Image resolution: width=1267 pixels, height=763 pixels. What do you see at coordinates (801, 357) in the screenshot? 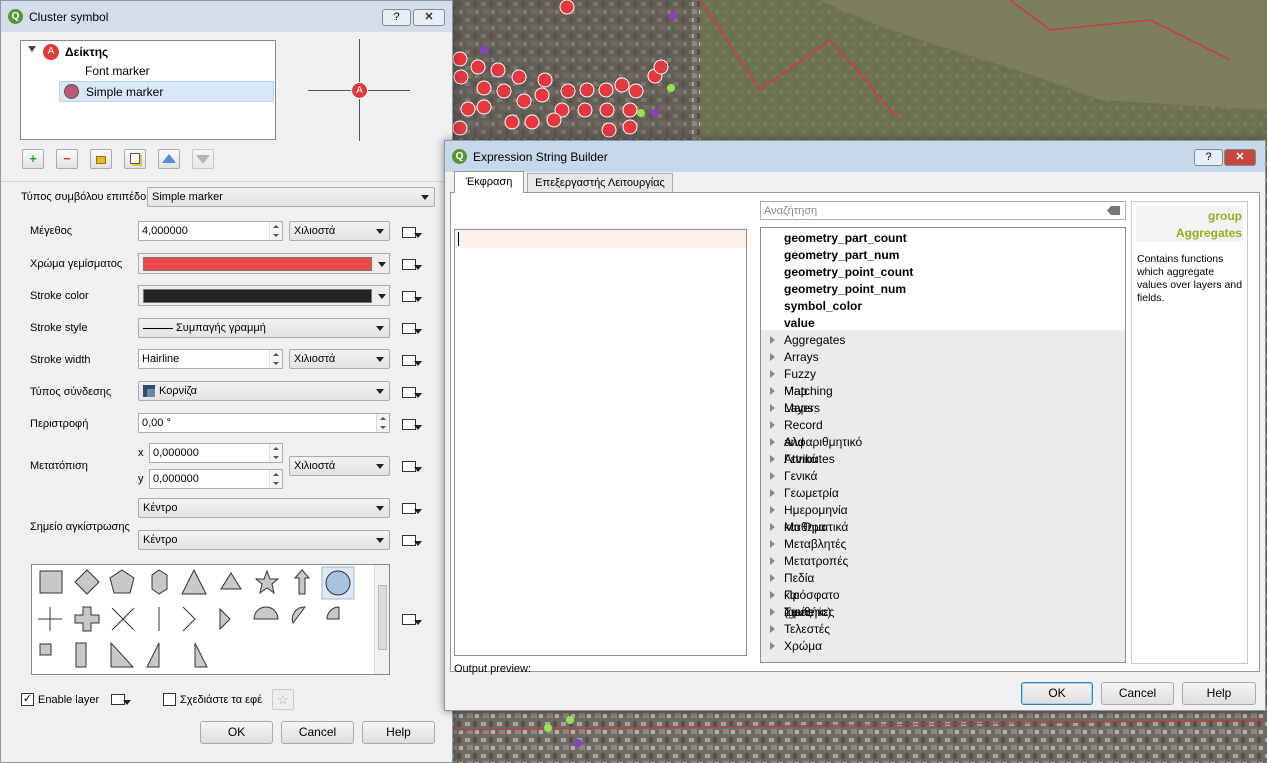
I see `function-group-item: Arrays` at bounding box center [801, 357].